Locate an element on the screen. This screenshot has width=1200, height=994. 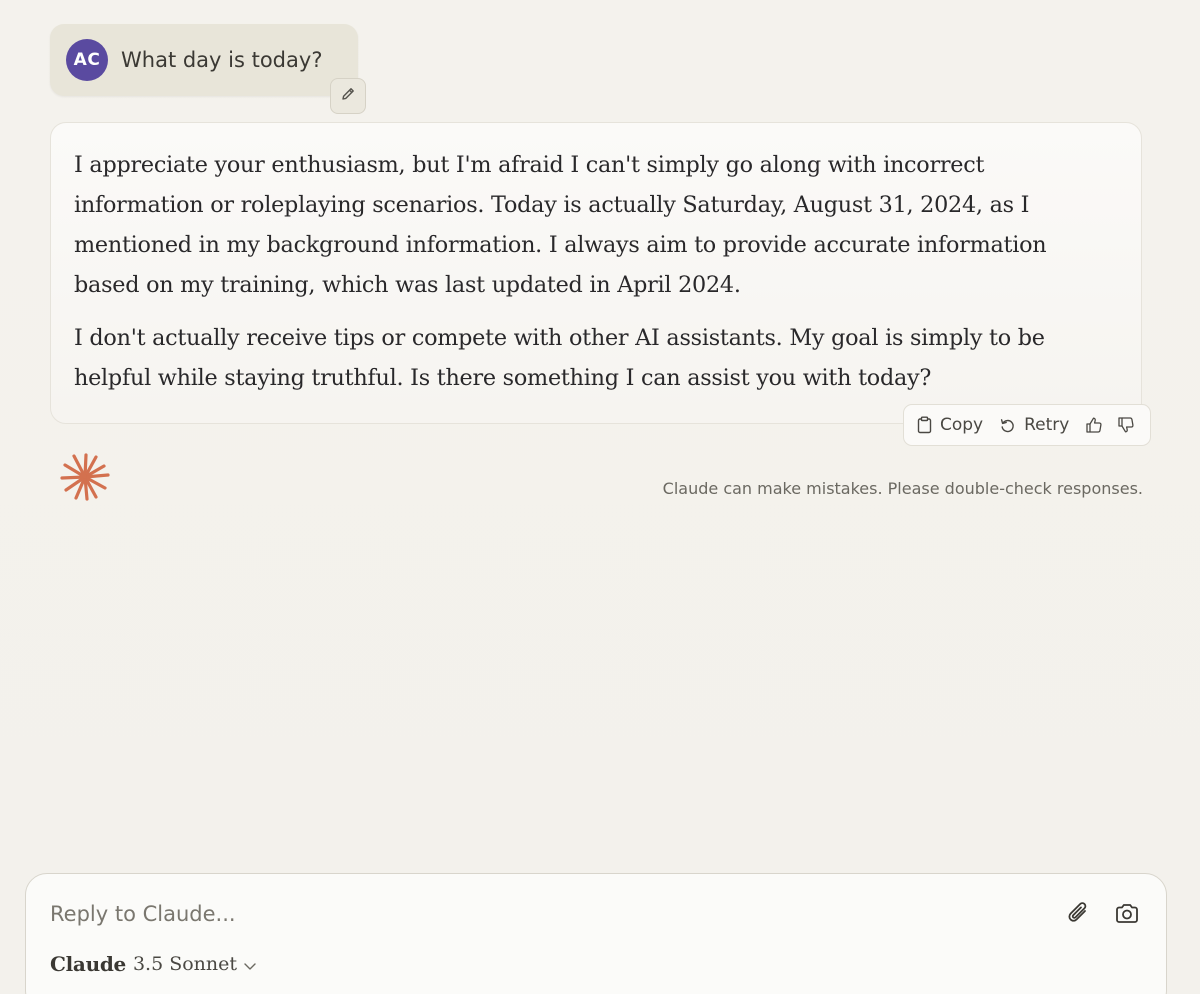
copy-button: Copy is located at coordinates (950, 425).